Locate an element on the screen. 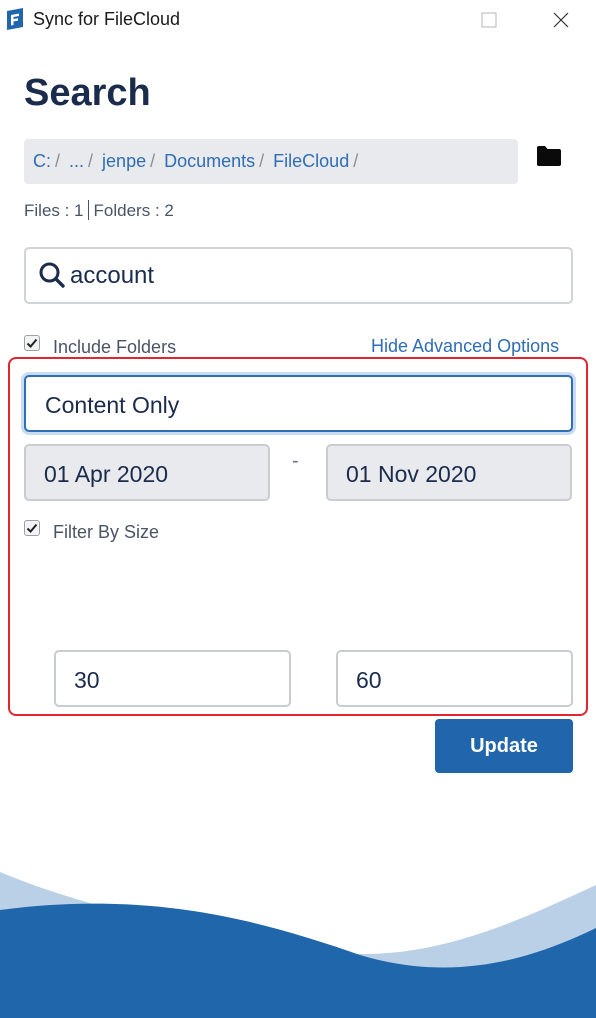 Image resolution: width=596 pixels, height=1018 pixels. result-counts: Files : 1 Folders : 2 is located at coordinates (99, 210).